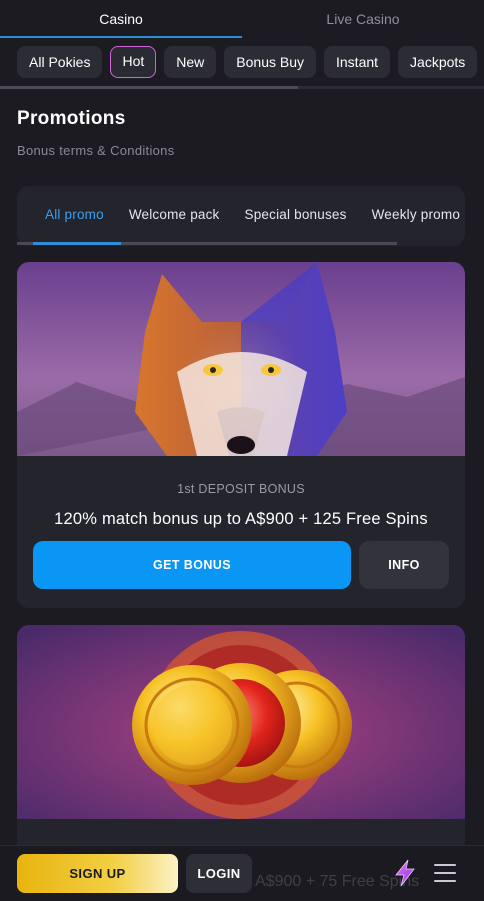 The width and height of the screenshot is (484, 901). I want to click on bonus-terms-link: Bonus terms & Conditions, so click(96, 150).